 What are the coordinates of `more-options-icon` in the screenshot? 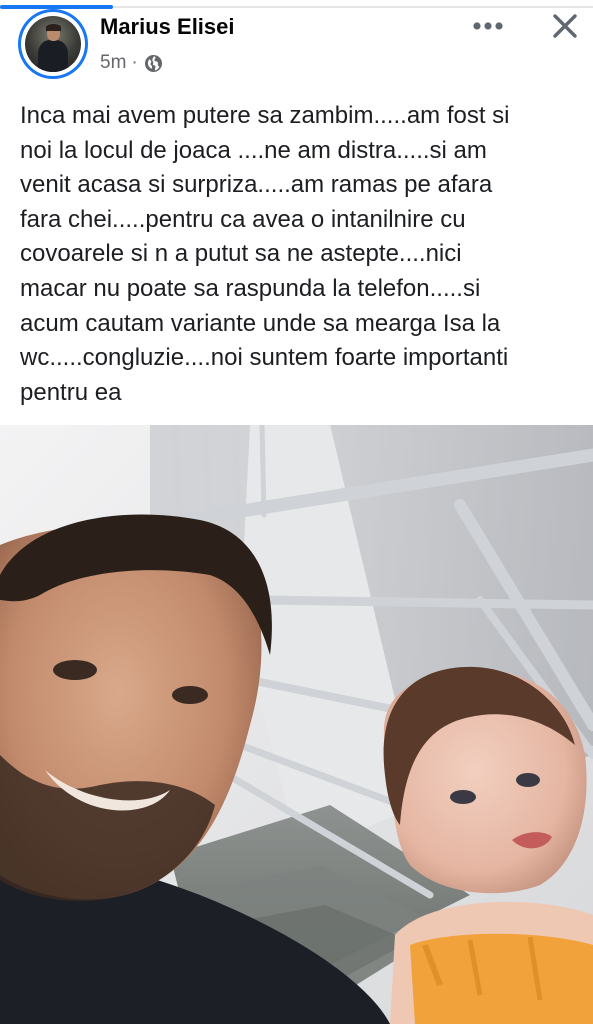 It's located at (488, 26).